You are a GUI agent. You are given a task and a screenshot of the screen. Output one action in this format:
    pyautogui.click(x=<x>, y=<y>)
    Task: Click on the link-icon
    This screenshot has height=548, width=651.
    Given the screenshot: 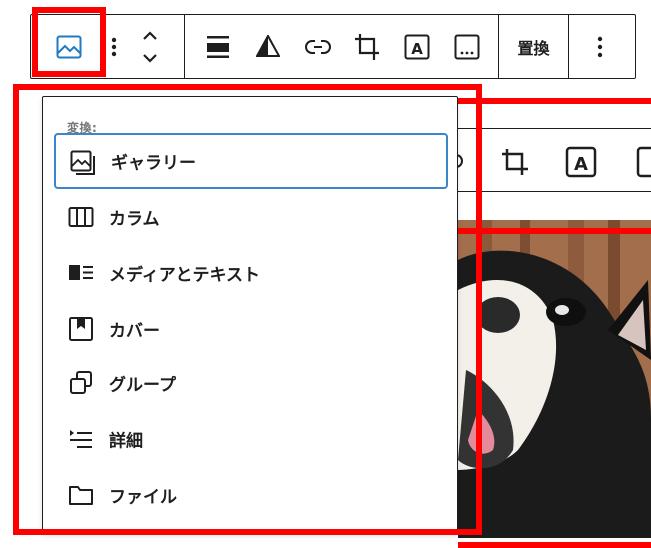 What is the action you would take?
    pyautogui.click(x=318, y=49)
    